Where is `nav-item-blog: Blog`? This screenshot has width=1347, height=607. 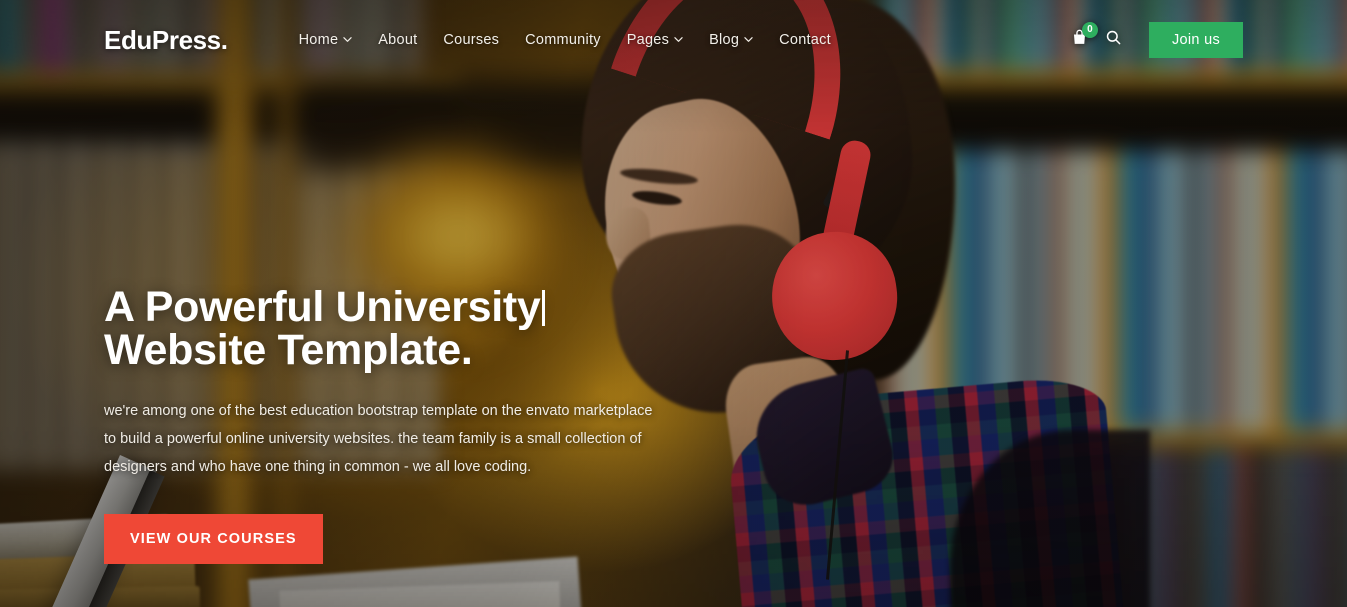
nav-item-blog: Blog is located at coordinates (731, 40).